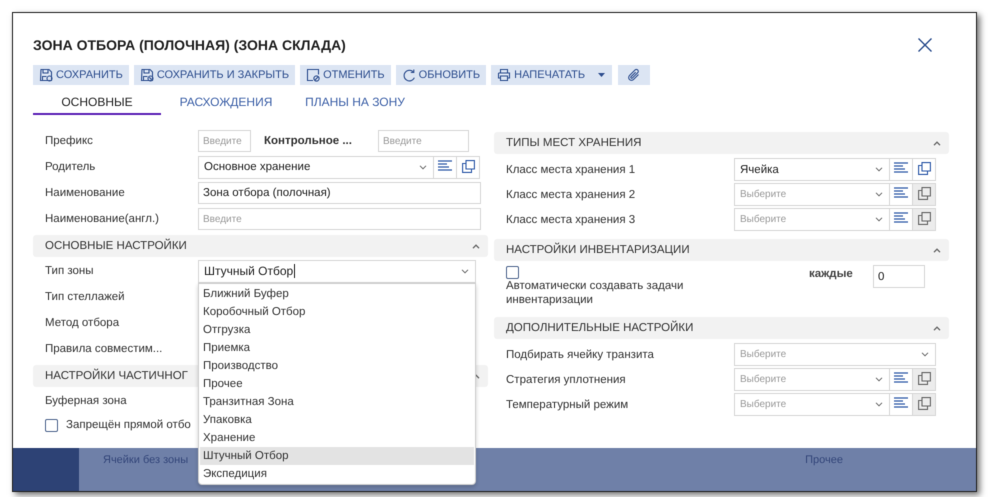 This screenshot has height=497, width=988. What do you see at coordinates (85, 193) in the screenshot?
I see `field-label: Наименование` at bounding box center [85, 193].